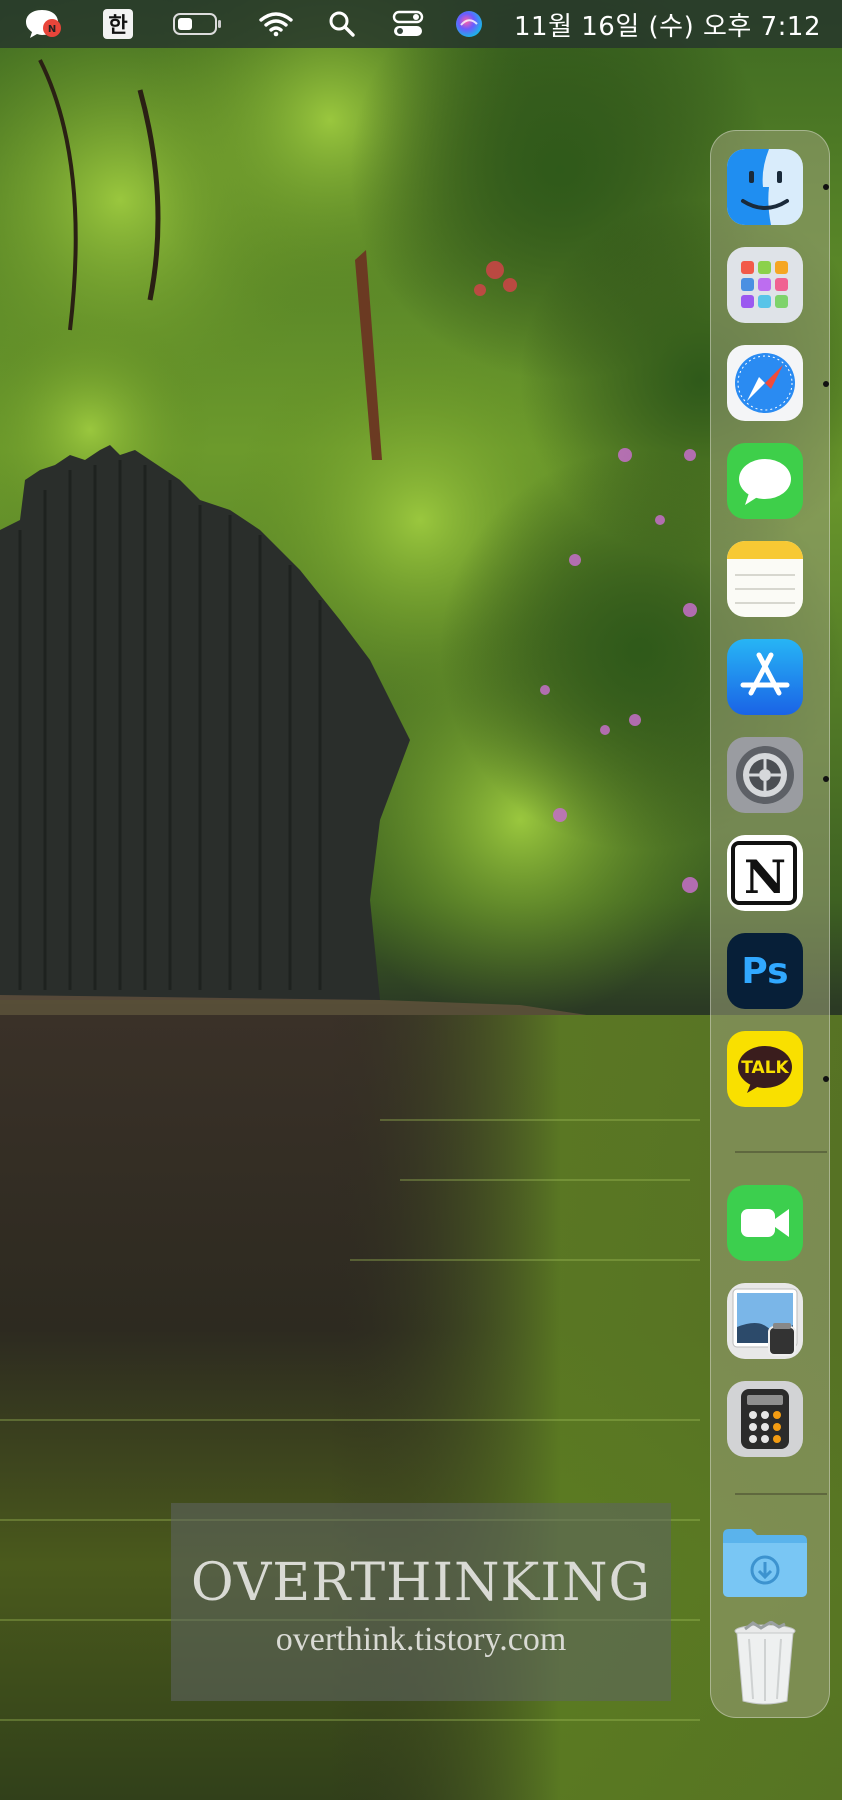 This screenshot has width=842, height=1800. I want to click on dock-item-kakaotalk: TALK, so click(765, 1069).